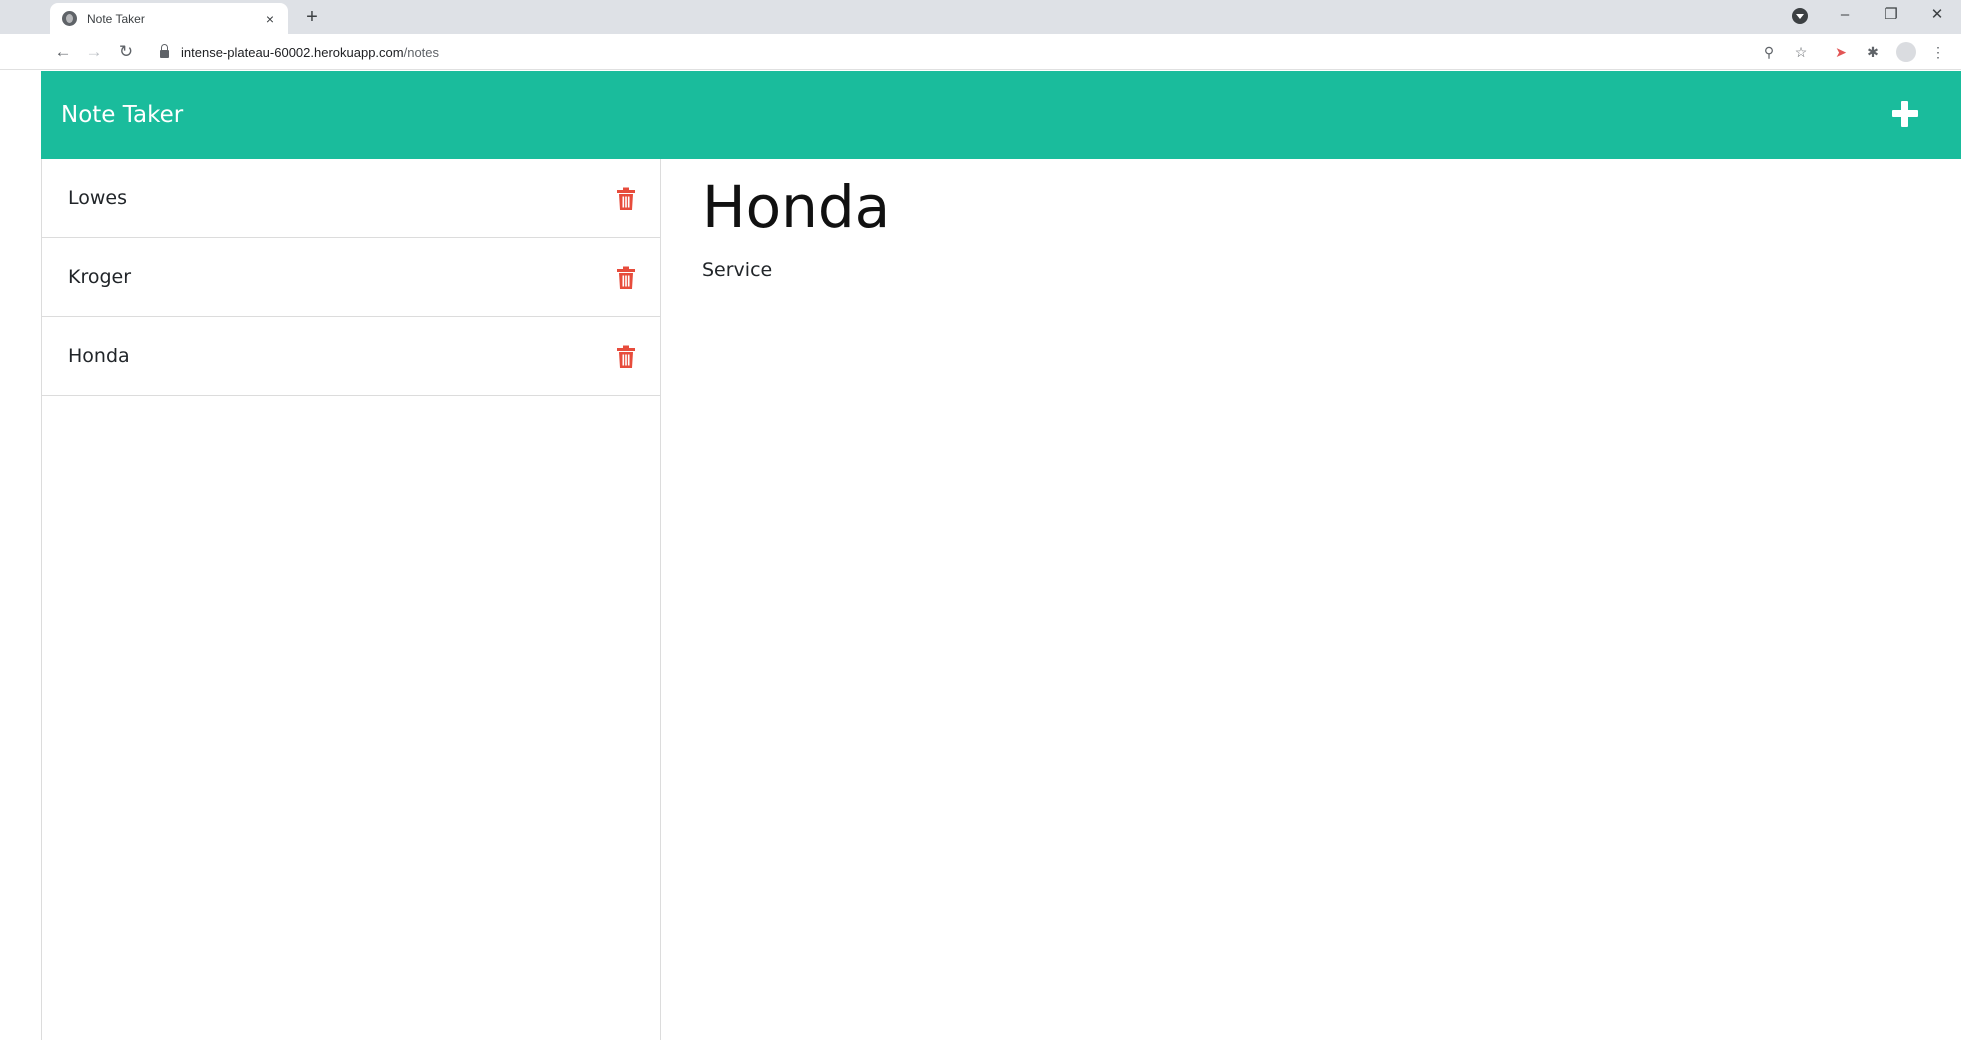 This screenshot has width=1961, height=1040. What do you see at coordinates (796, 207) in the screenshot?
I see `note-title-input: Honda` at bounding box center [796, 207].